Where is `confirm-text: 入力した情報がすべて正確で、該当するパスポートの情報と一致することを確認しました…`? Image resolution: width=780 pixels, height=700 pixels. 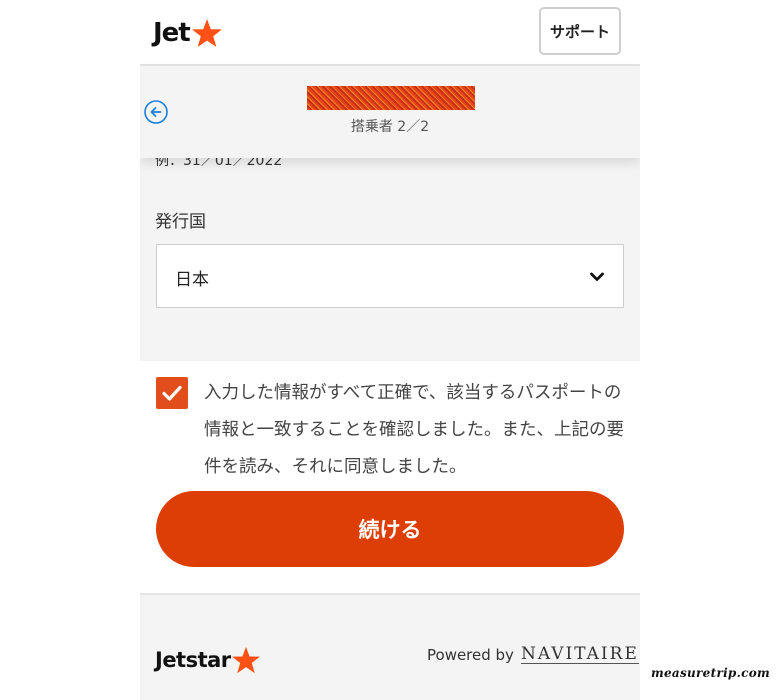 confirm-text: 入力した情報がすべて正確で、該当するパスポートの情報と一致することを確認しました… is located at coordinates (414, 430).